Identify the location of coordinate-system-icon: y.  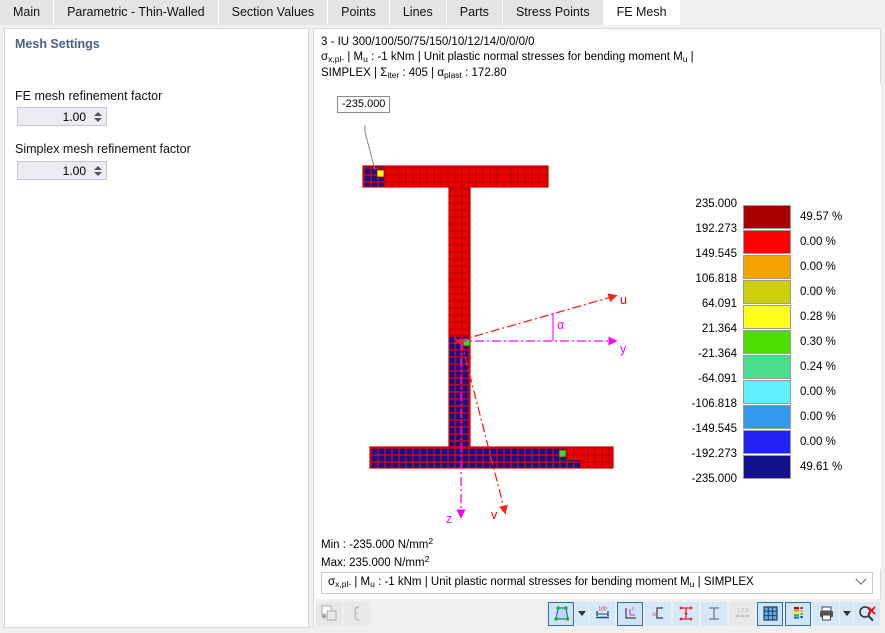
(630, 613).